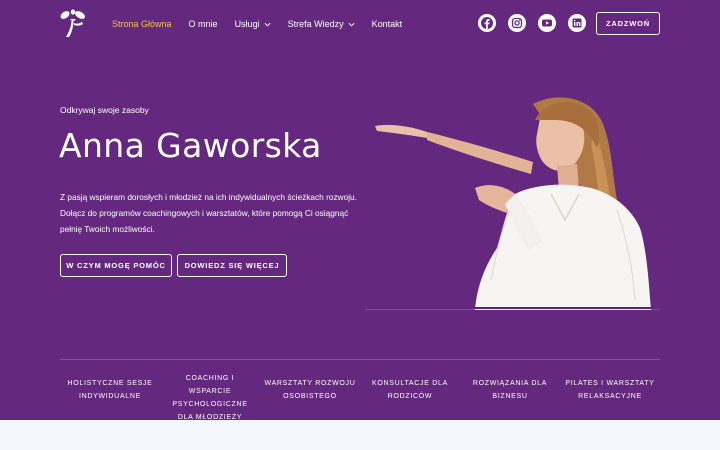  Describe the element at coordinates (110, 398) in the screenshot. I see `service-item-holistic: Holistyczne sesje indywidualne` at that location.